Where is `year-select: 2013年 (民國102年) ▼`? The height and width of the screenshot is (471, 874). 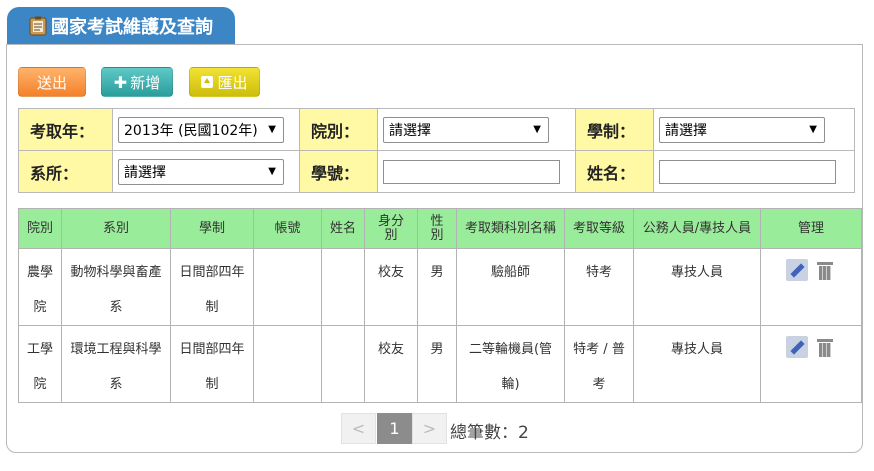
year-select: 2013年 (民國102年) ▼ is located at coordinates (201, 129).